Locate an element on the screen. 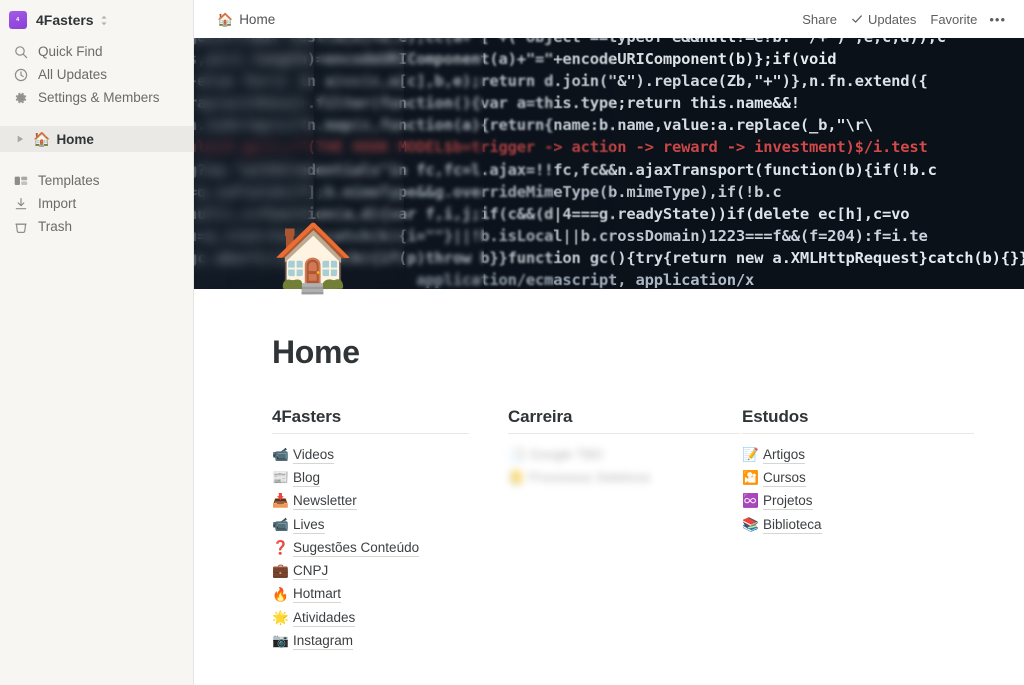 This screenshot has height=685, width=1024. page-link: 📝 Artigos is located at coordinates (859, 454).